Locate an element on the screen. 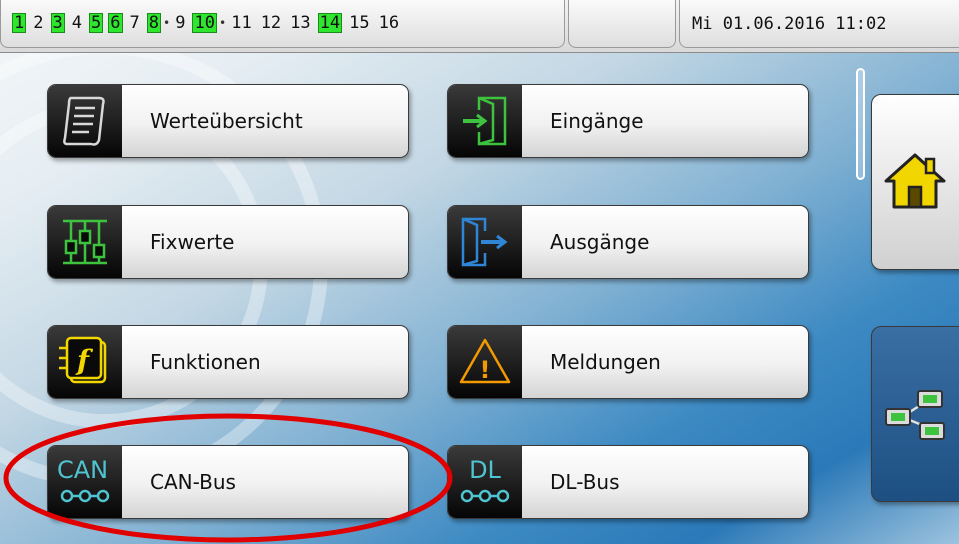 The width and height of the screenshot is (959, 544). menu-label: Fixwerte is located at coordinates (192, 242).